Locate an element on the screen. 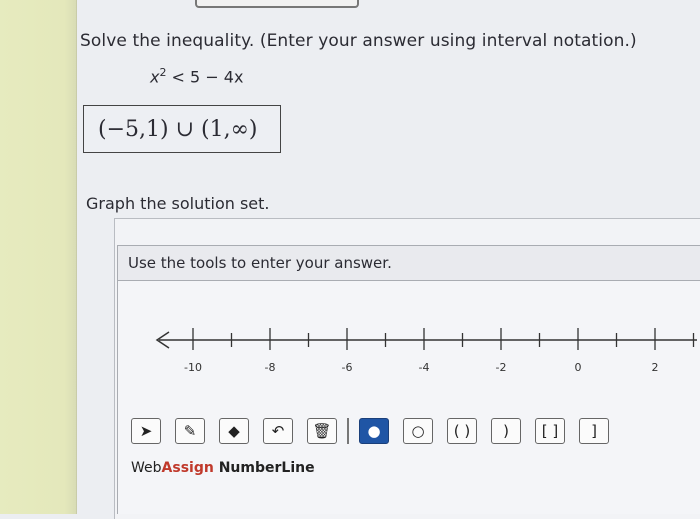  closed-point-tool: ● is located at coordinates (374, 431).